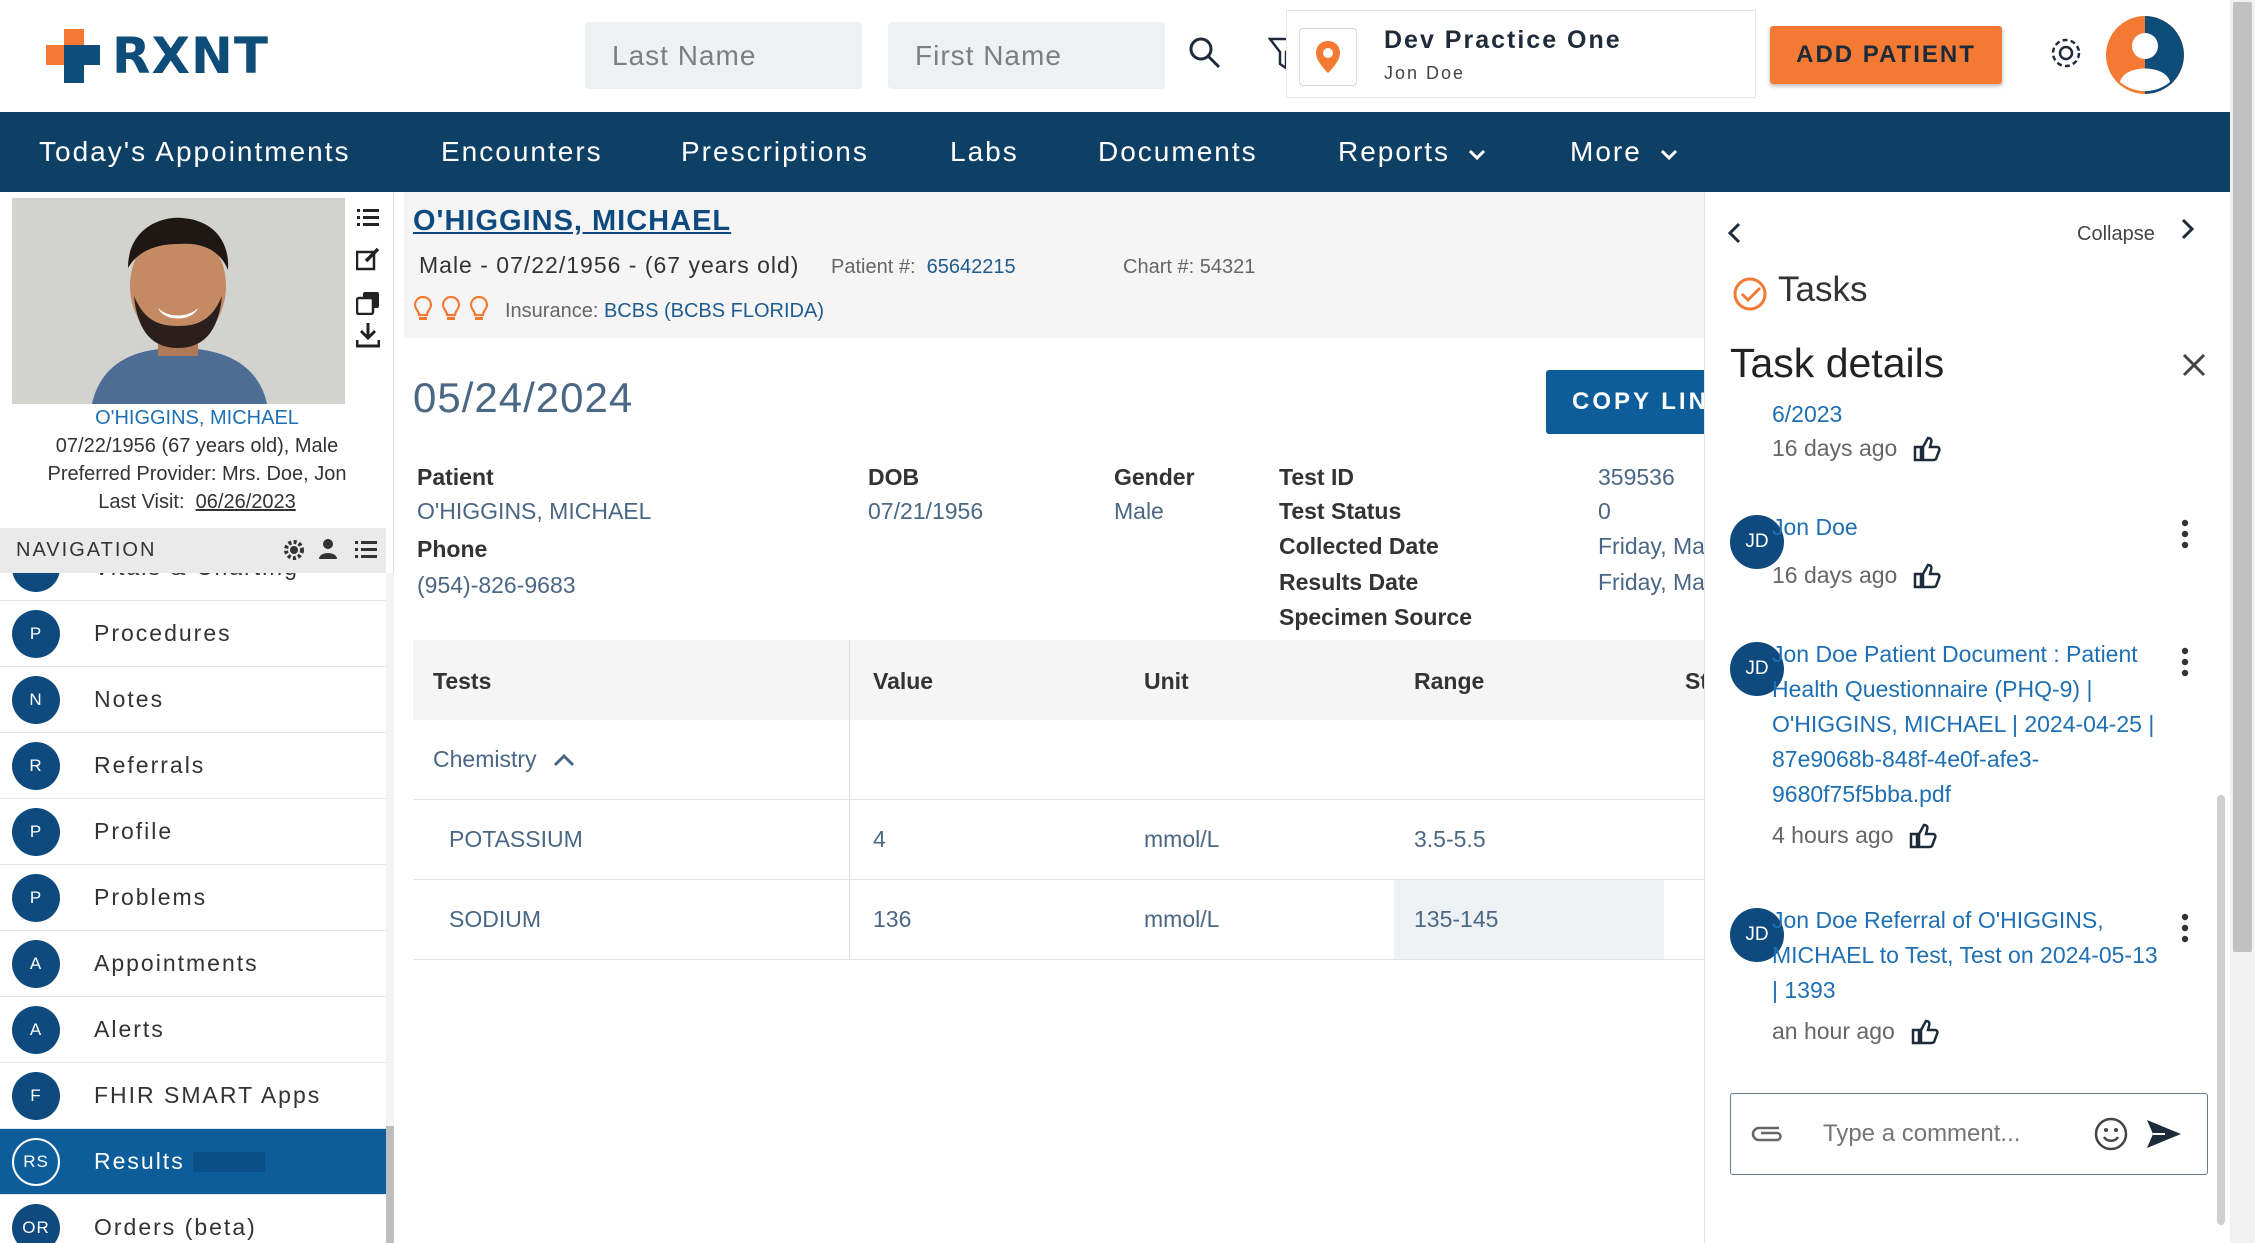 This screenshot has height=1243, width=2255. I want to click on nav-item-label: Results, so click(139, 1161).